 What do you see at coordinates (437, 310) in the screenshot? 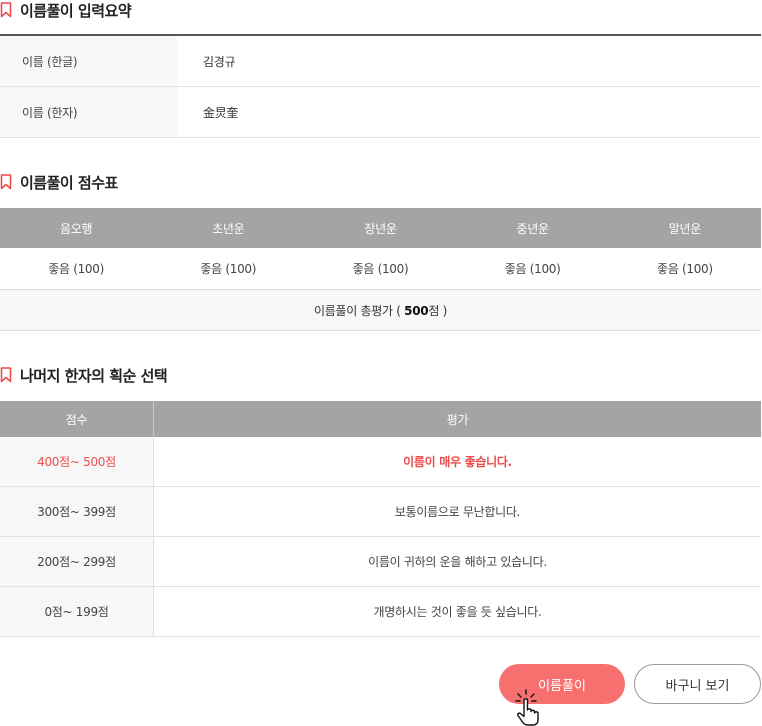
I see `total-suffix: 점 )` at bounding box center [437, 310].